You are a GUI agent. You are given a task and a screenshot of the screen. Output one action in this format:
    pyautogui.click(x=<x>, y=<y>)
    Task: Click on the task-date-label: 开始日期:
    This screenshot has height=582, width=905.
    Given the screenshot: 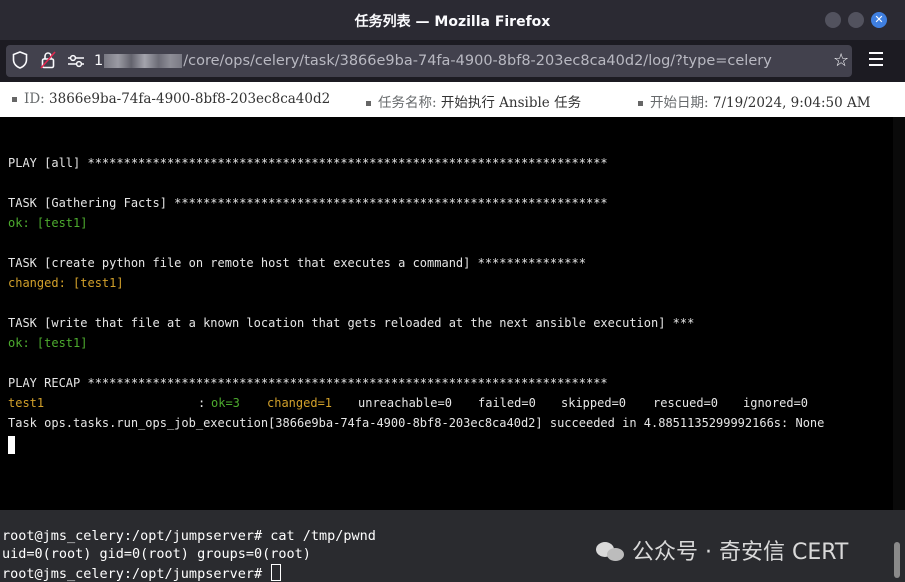 What is the action you would take?
    pyautogui.click(x=679, y=103)
    